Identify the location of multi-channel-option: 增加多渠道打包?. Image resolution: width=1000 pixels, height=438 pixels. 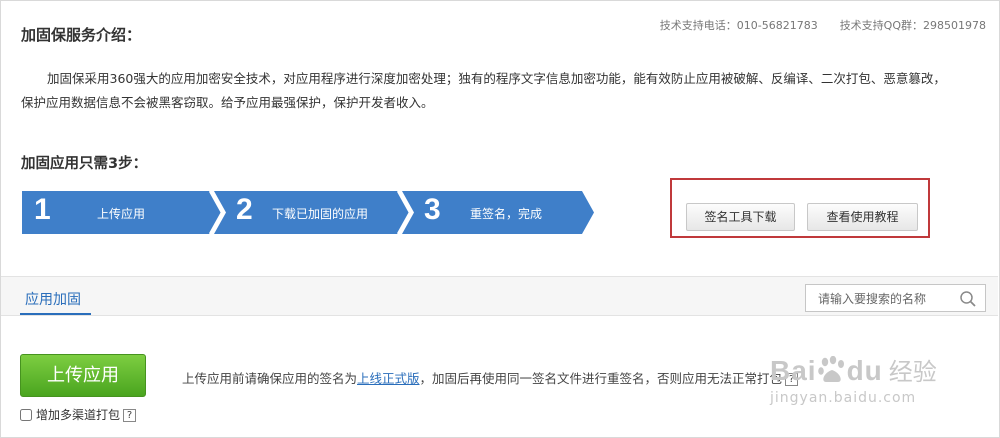
(78, 414).